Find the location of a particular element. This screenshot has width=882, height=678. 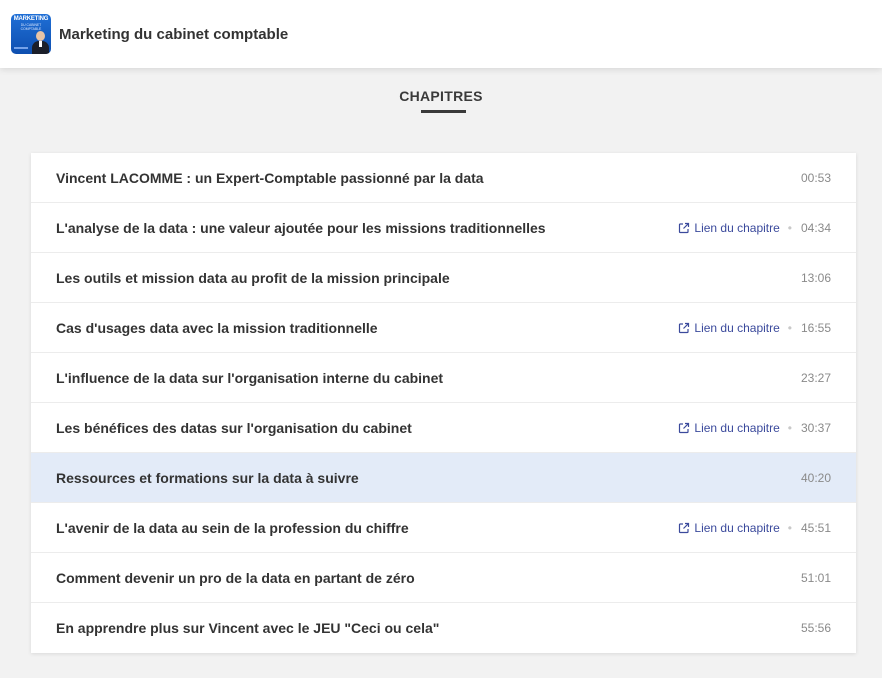

logo-text-line1: MARKETING is located at coordinates (31, 19).